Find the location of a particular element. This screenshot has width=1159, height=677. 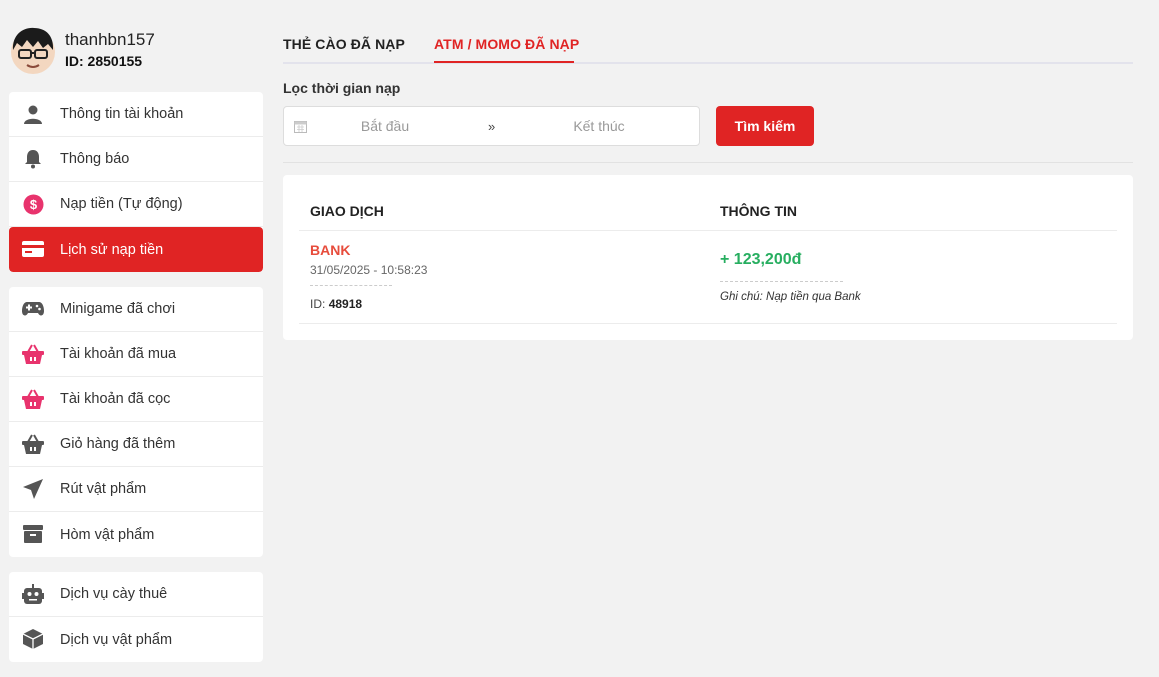

transaction-note: Ghi chú: Nạp tiền qua Bank is located at coordinates (790, 297).